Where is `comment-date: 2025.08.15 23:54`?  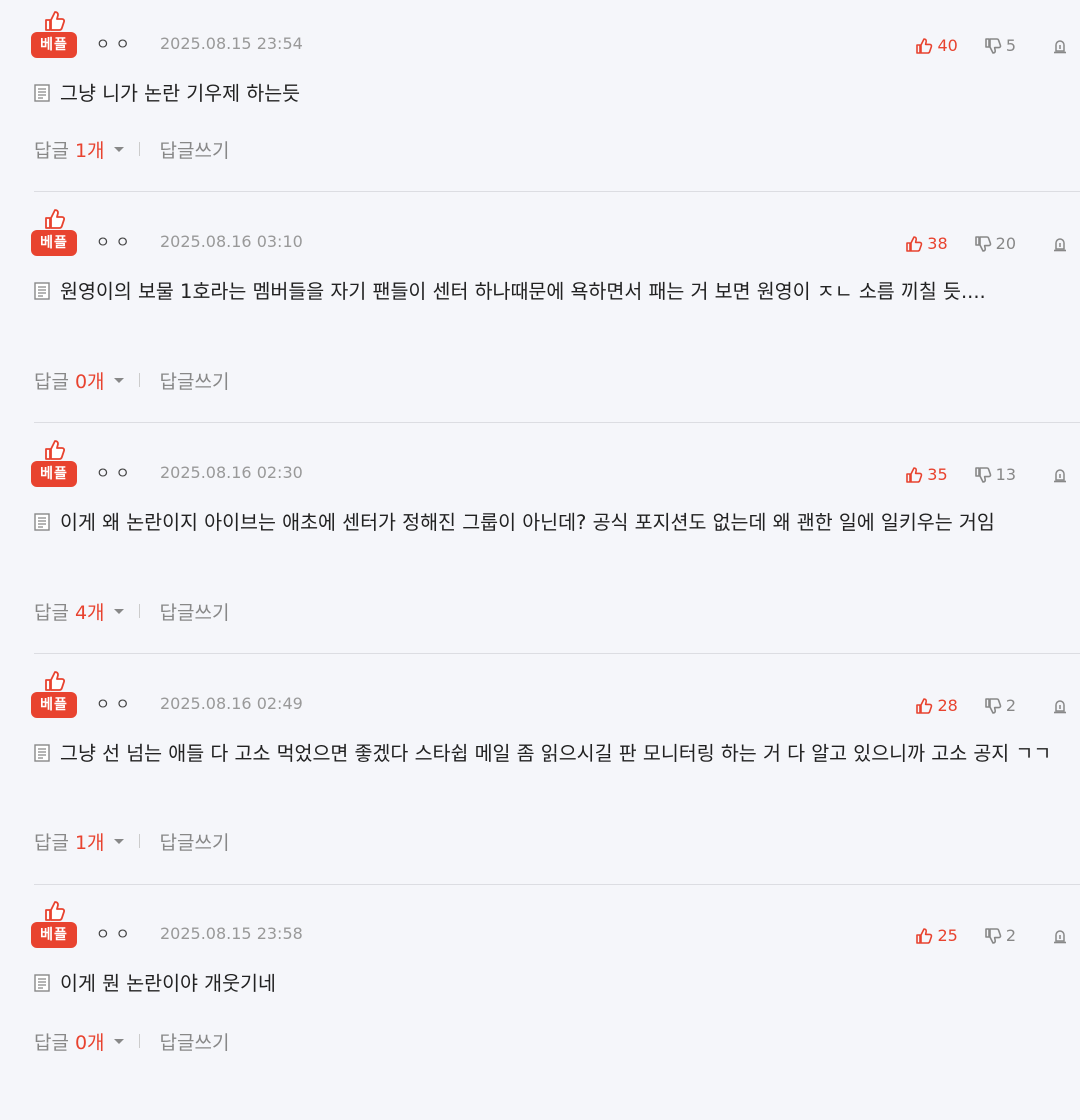
comment-date: 2025.08.15 23:54 is located at coordinates (231, 43).